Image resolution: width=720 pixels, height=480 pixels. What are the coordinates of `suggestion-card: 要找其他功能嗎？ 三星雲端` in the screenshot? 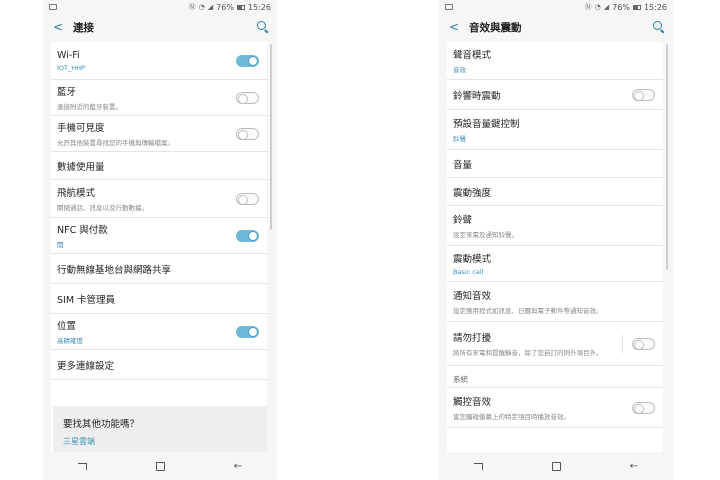 It's located at (160, 429).